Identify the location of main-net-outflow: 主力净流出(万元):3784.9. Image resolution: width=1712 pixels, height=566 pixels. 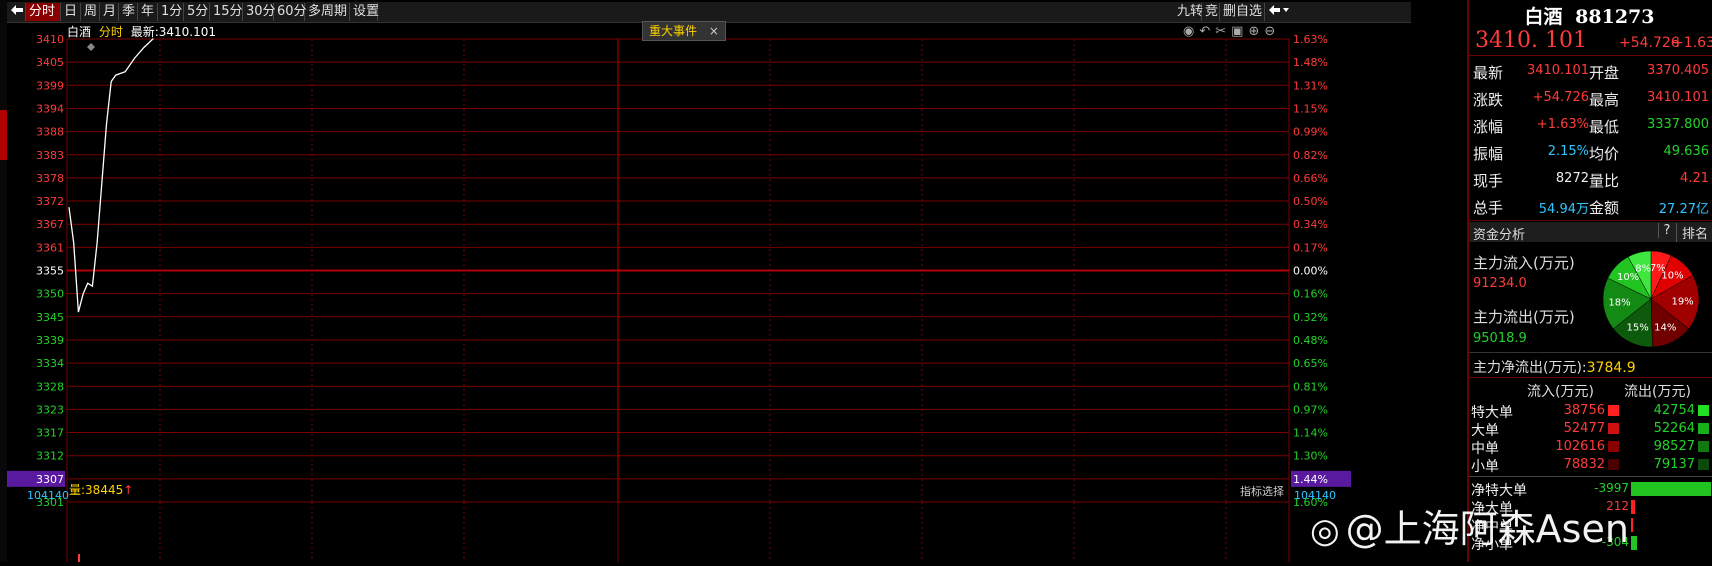
(1554, 367).